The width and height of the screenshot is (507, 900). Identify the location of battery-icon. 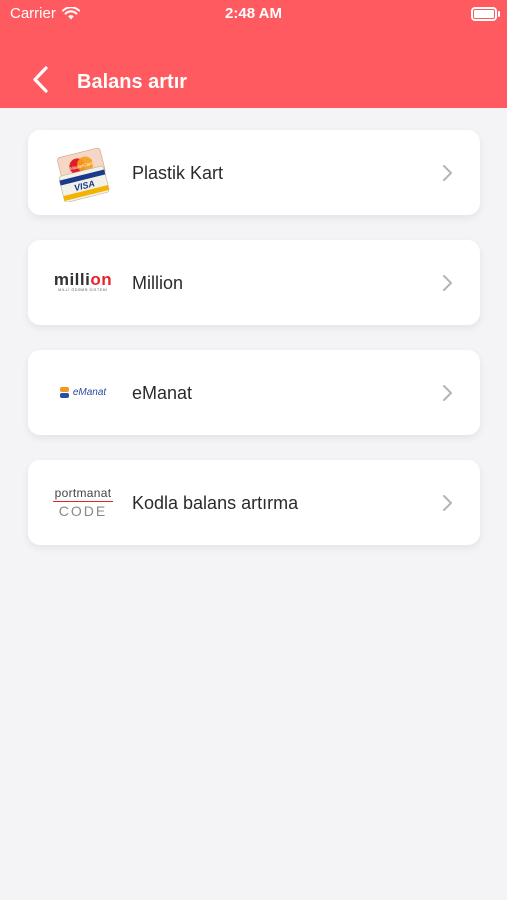
(485, 14).